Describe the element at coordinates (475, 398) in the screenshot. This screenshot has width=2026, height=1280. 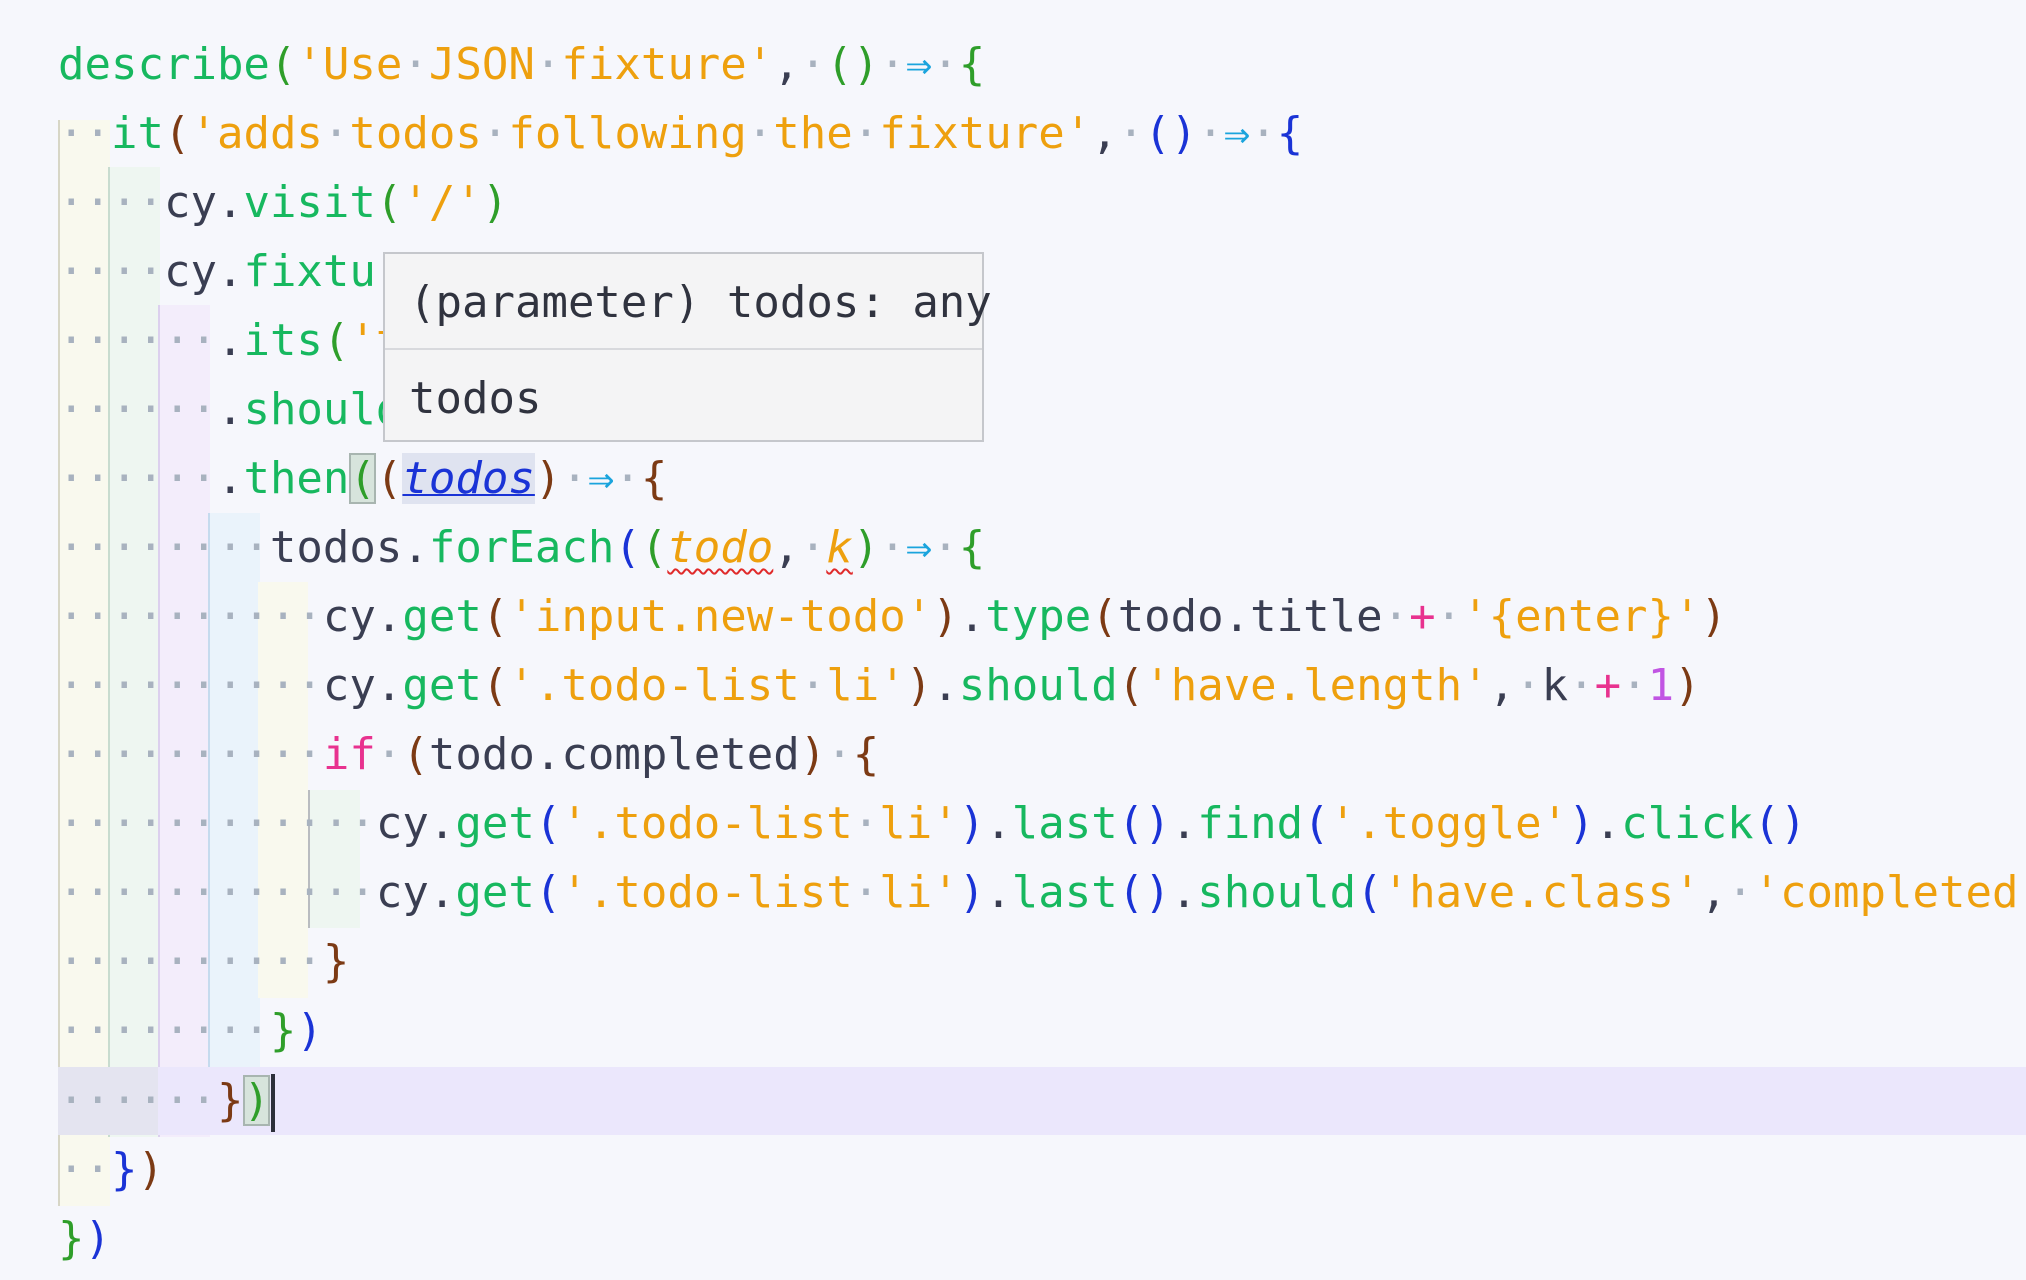
I see `hover-documentation: todos` at that location.